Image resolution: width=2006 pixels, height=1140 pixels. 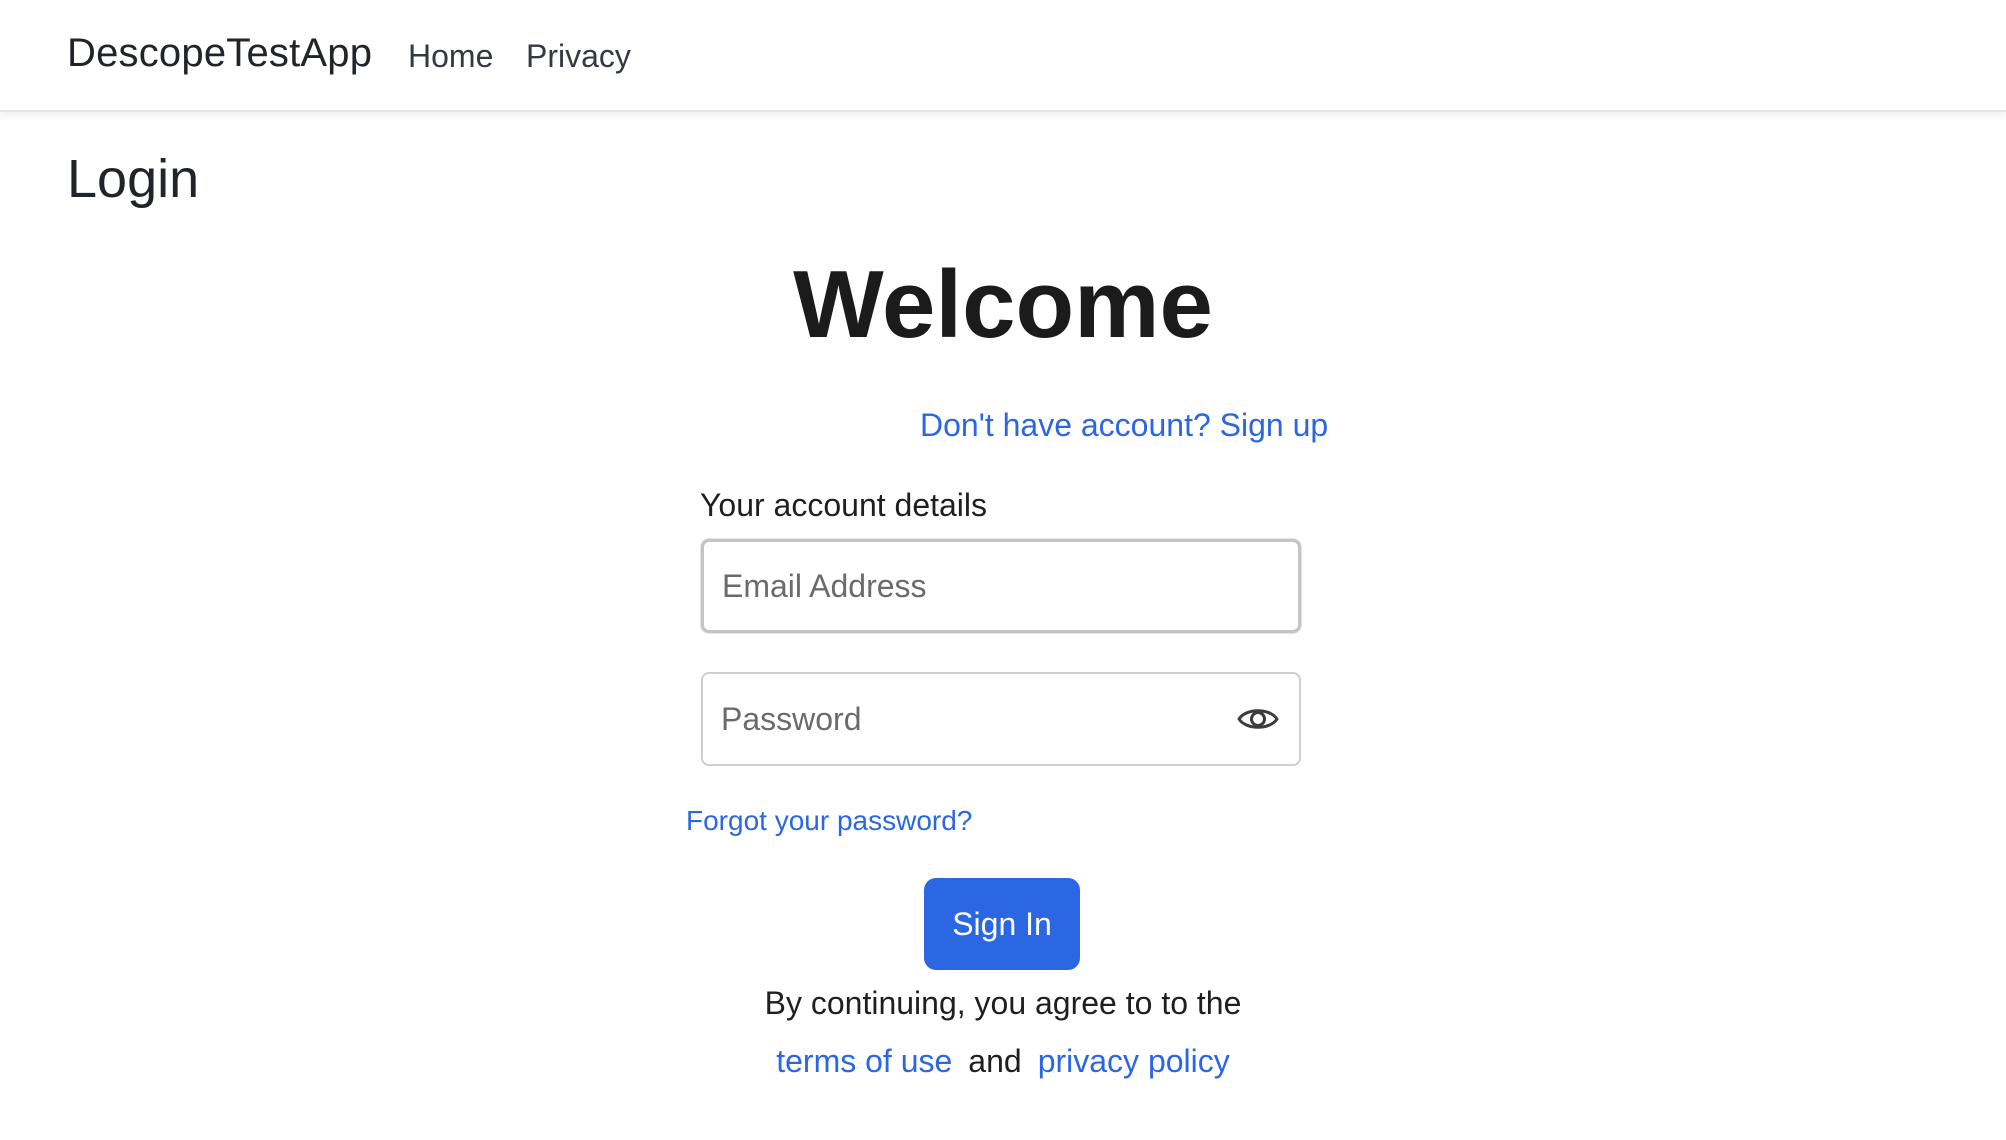 I want to click on eye-icon, so click(x=1258, y=719).